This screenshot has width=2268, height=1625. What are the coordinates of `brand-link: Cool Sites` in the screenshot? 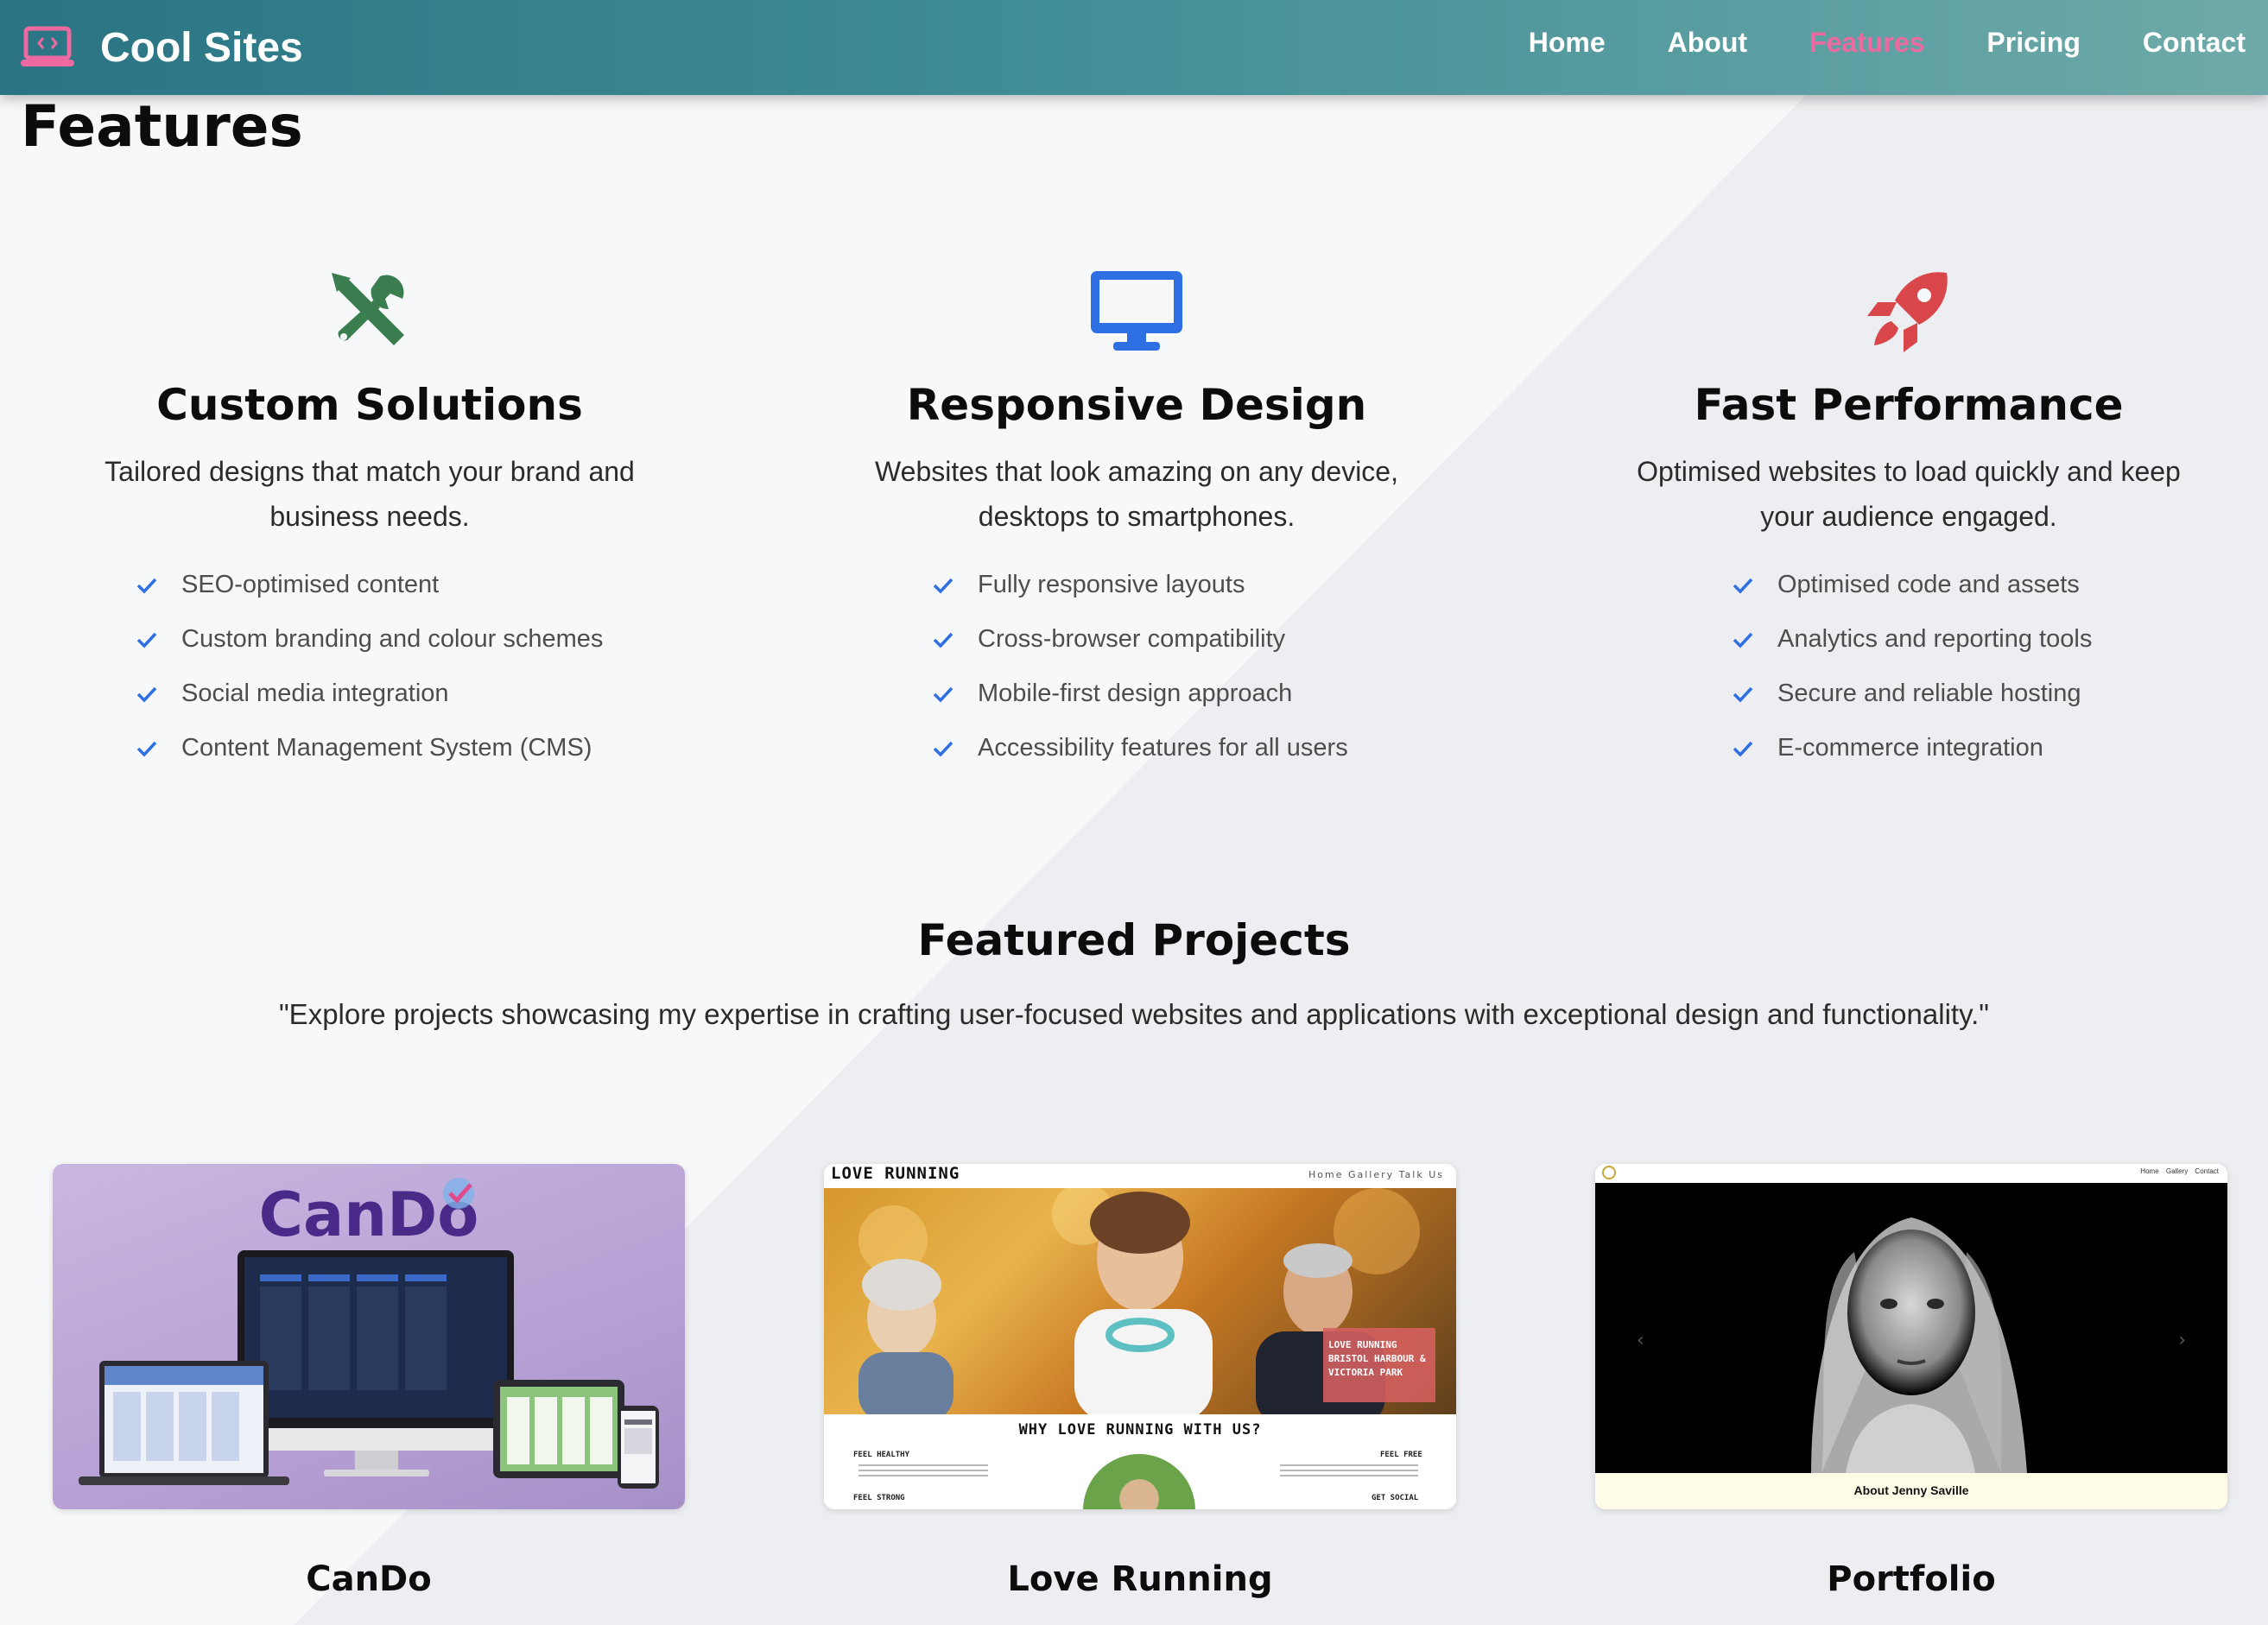 It's located at (162, 47).